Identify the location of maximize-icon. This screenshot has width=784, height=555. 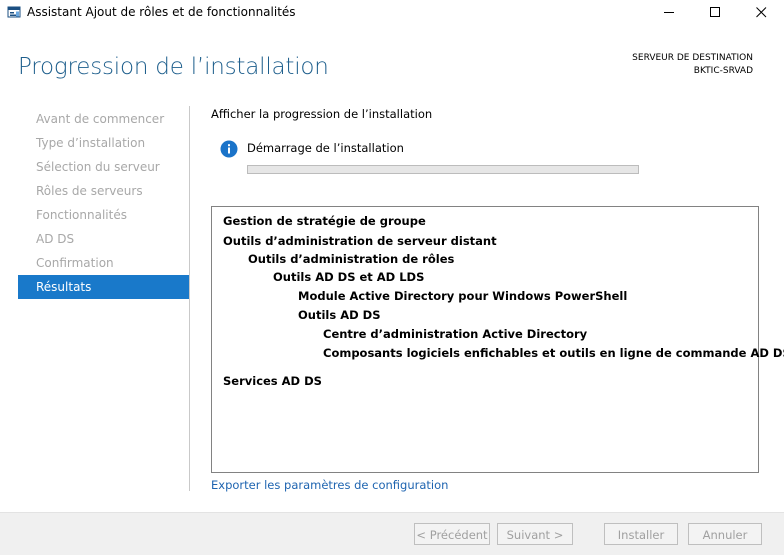
(715, 12).